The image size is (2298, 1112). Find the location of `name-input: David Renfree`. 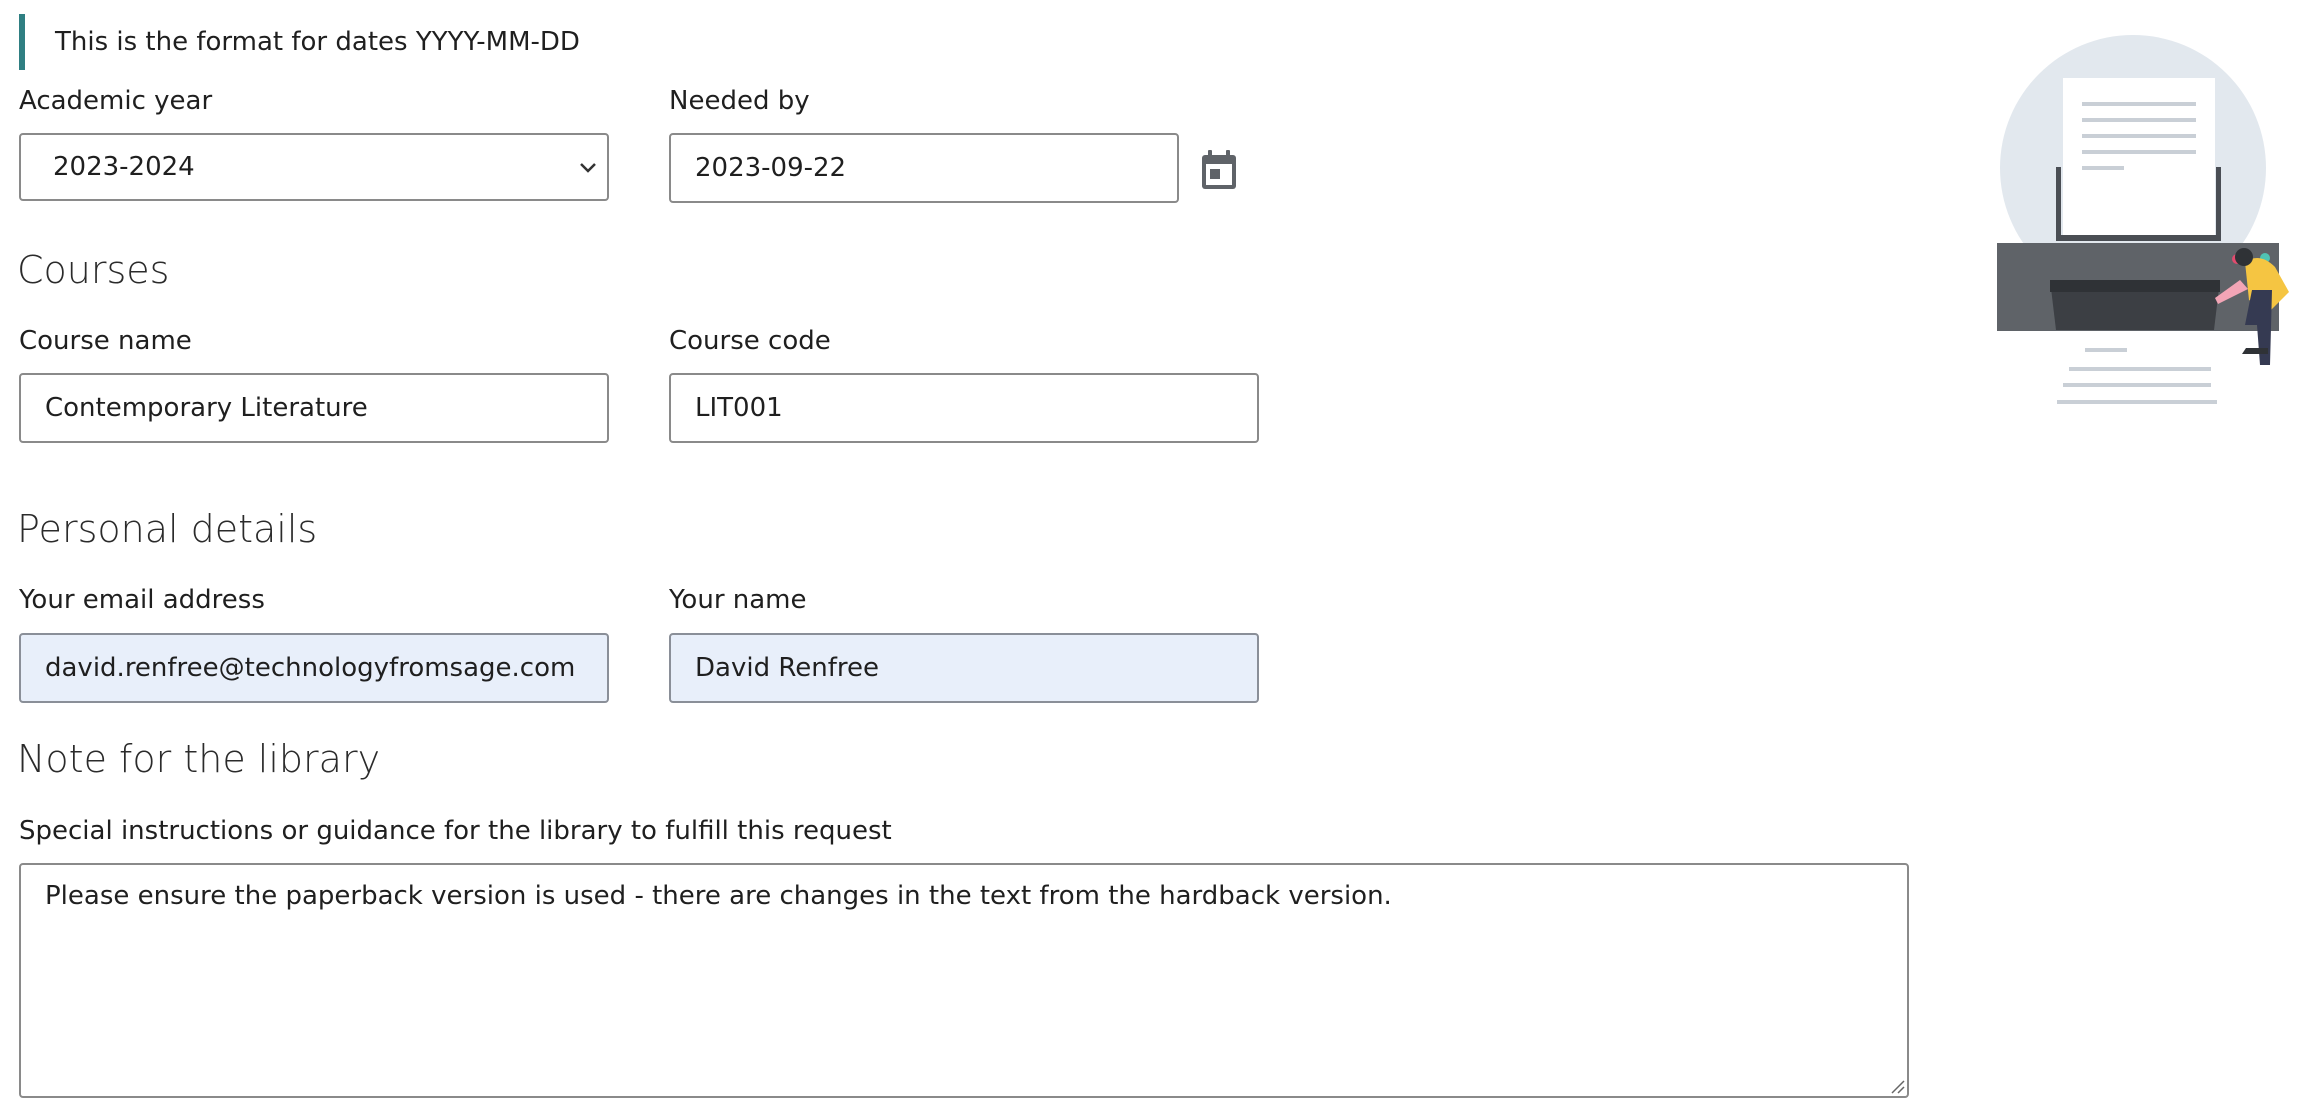

name-input: David Renfree is located at coordinates (964, 668).